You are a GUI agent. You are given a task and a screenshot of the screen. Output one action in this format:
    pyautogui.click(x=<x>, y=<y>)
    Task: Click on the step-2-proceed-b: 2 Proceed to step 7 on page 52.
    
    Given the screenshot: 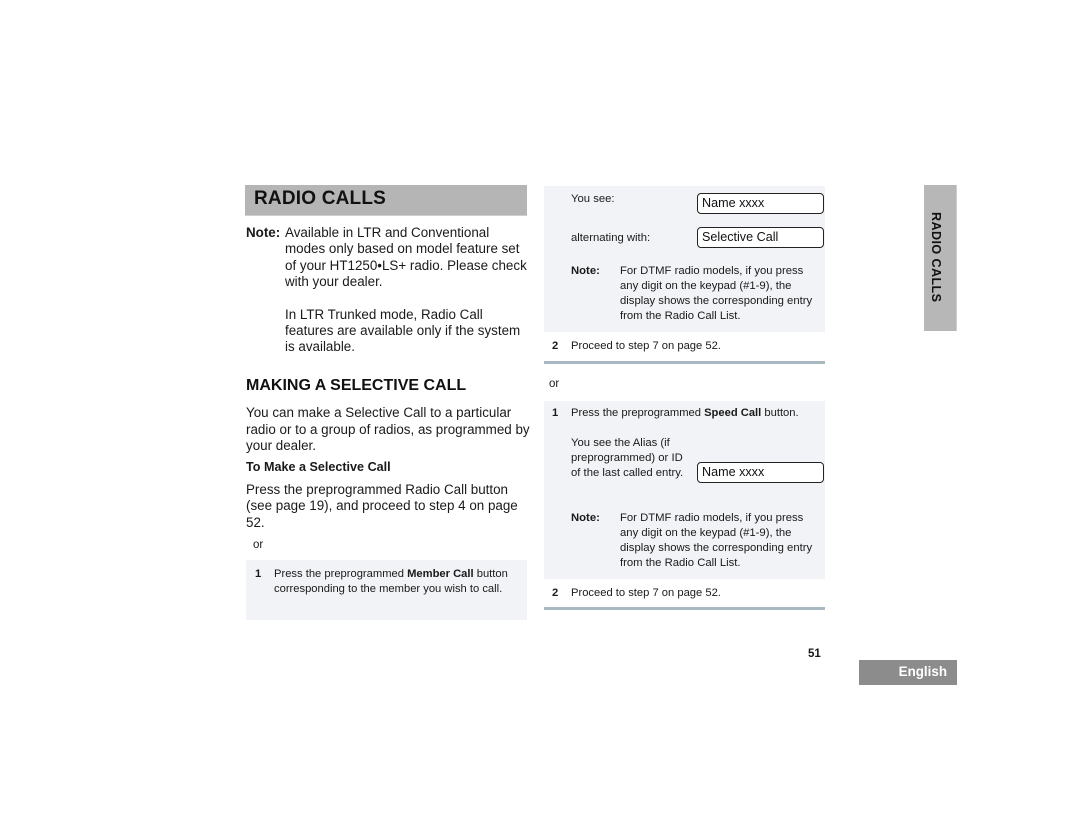 What is the action you would take?
    pyautogui.click(x=687, y=593)
    